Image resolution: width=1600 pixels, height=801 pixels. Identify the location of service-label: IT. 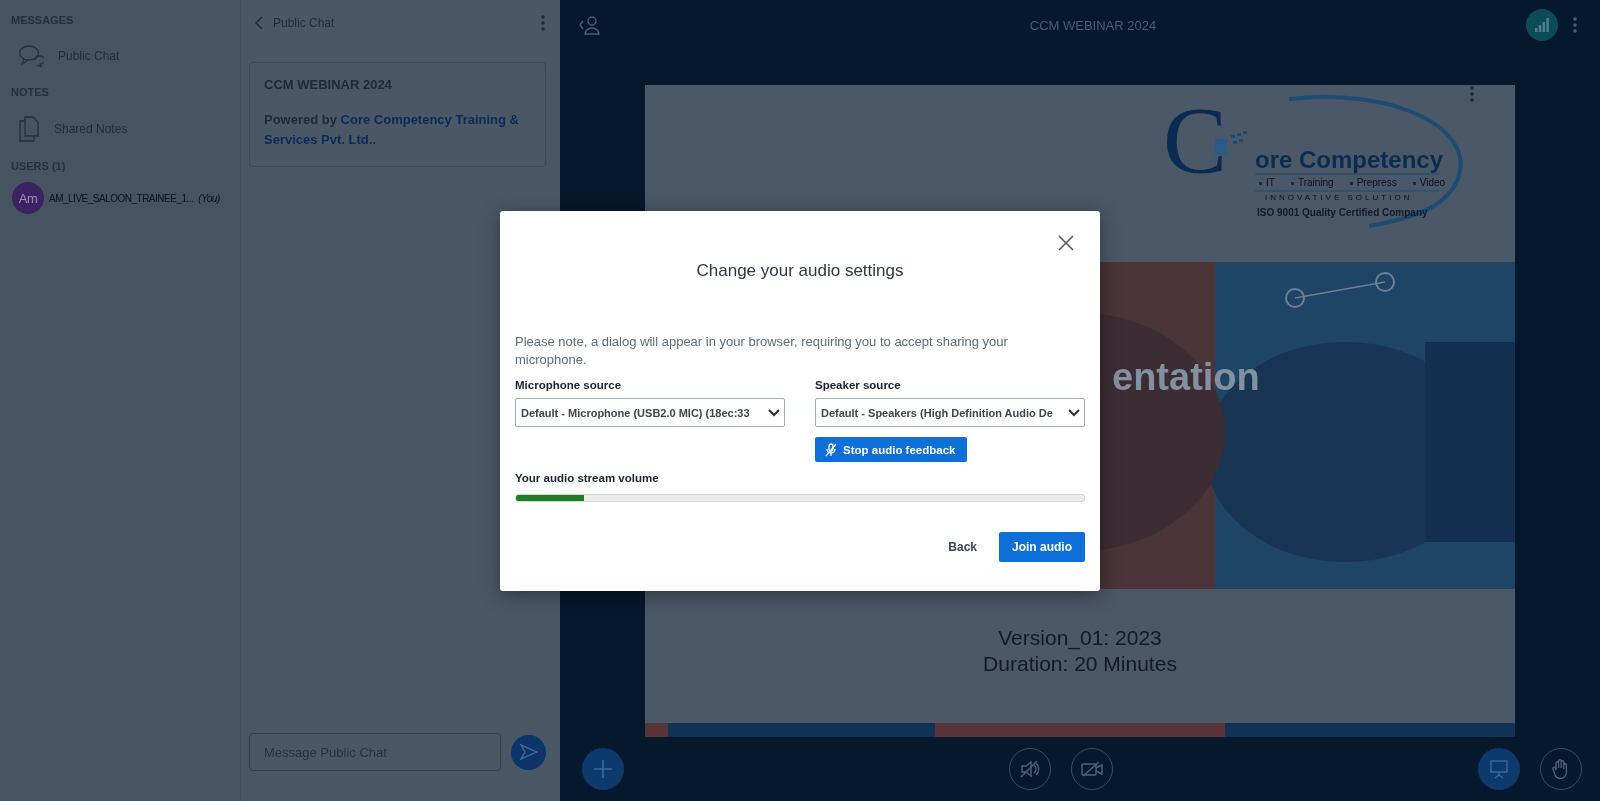
(1270, 182).